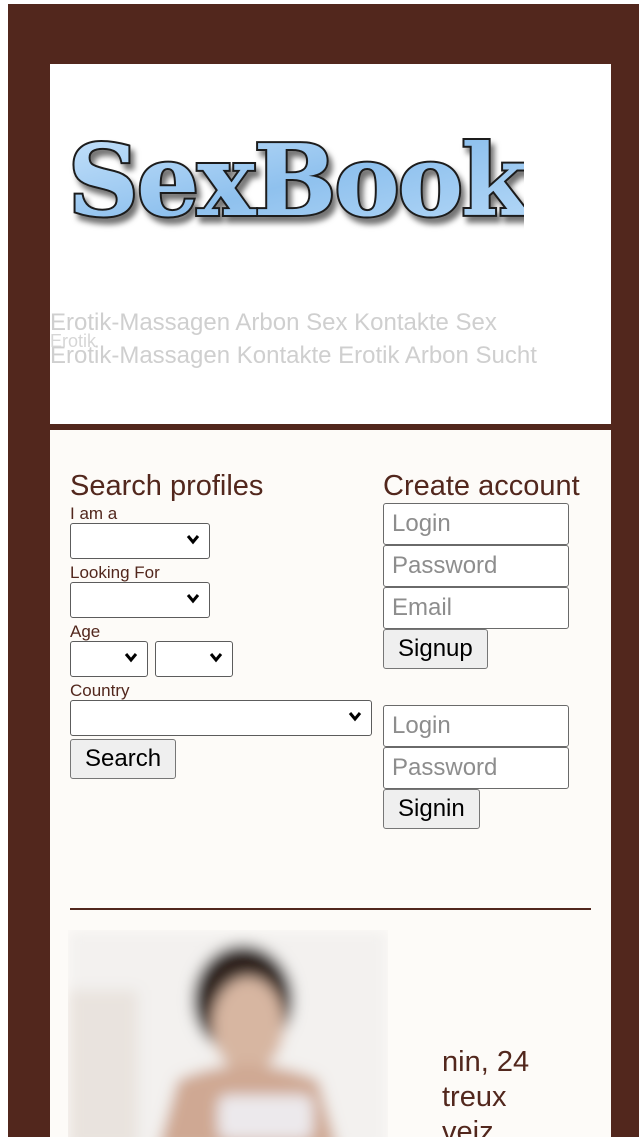 Image resolution: width=639 pixels, height=1137 pixels. I want to click on signup-email-input: Email, so click(476, 608).